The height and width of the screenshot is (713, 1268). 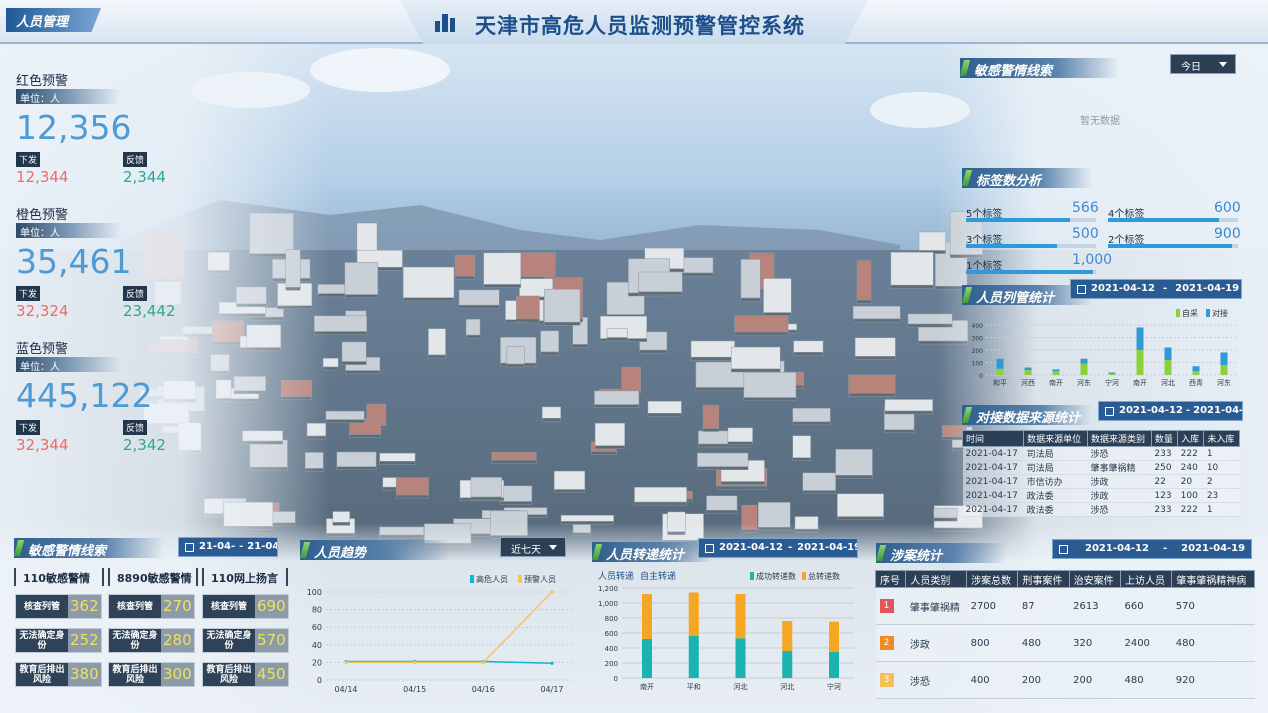 What do you see at coordinates (1213, 579) in the screenshot?
I see `table-header-cell: 肇事肇祸精神病` at bounding box center [1213, 579].